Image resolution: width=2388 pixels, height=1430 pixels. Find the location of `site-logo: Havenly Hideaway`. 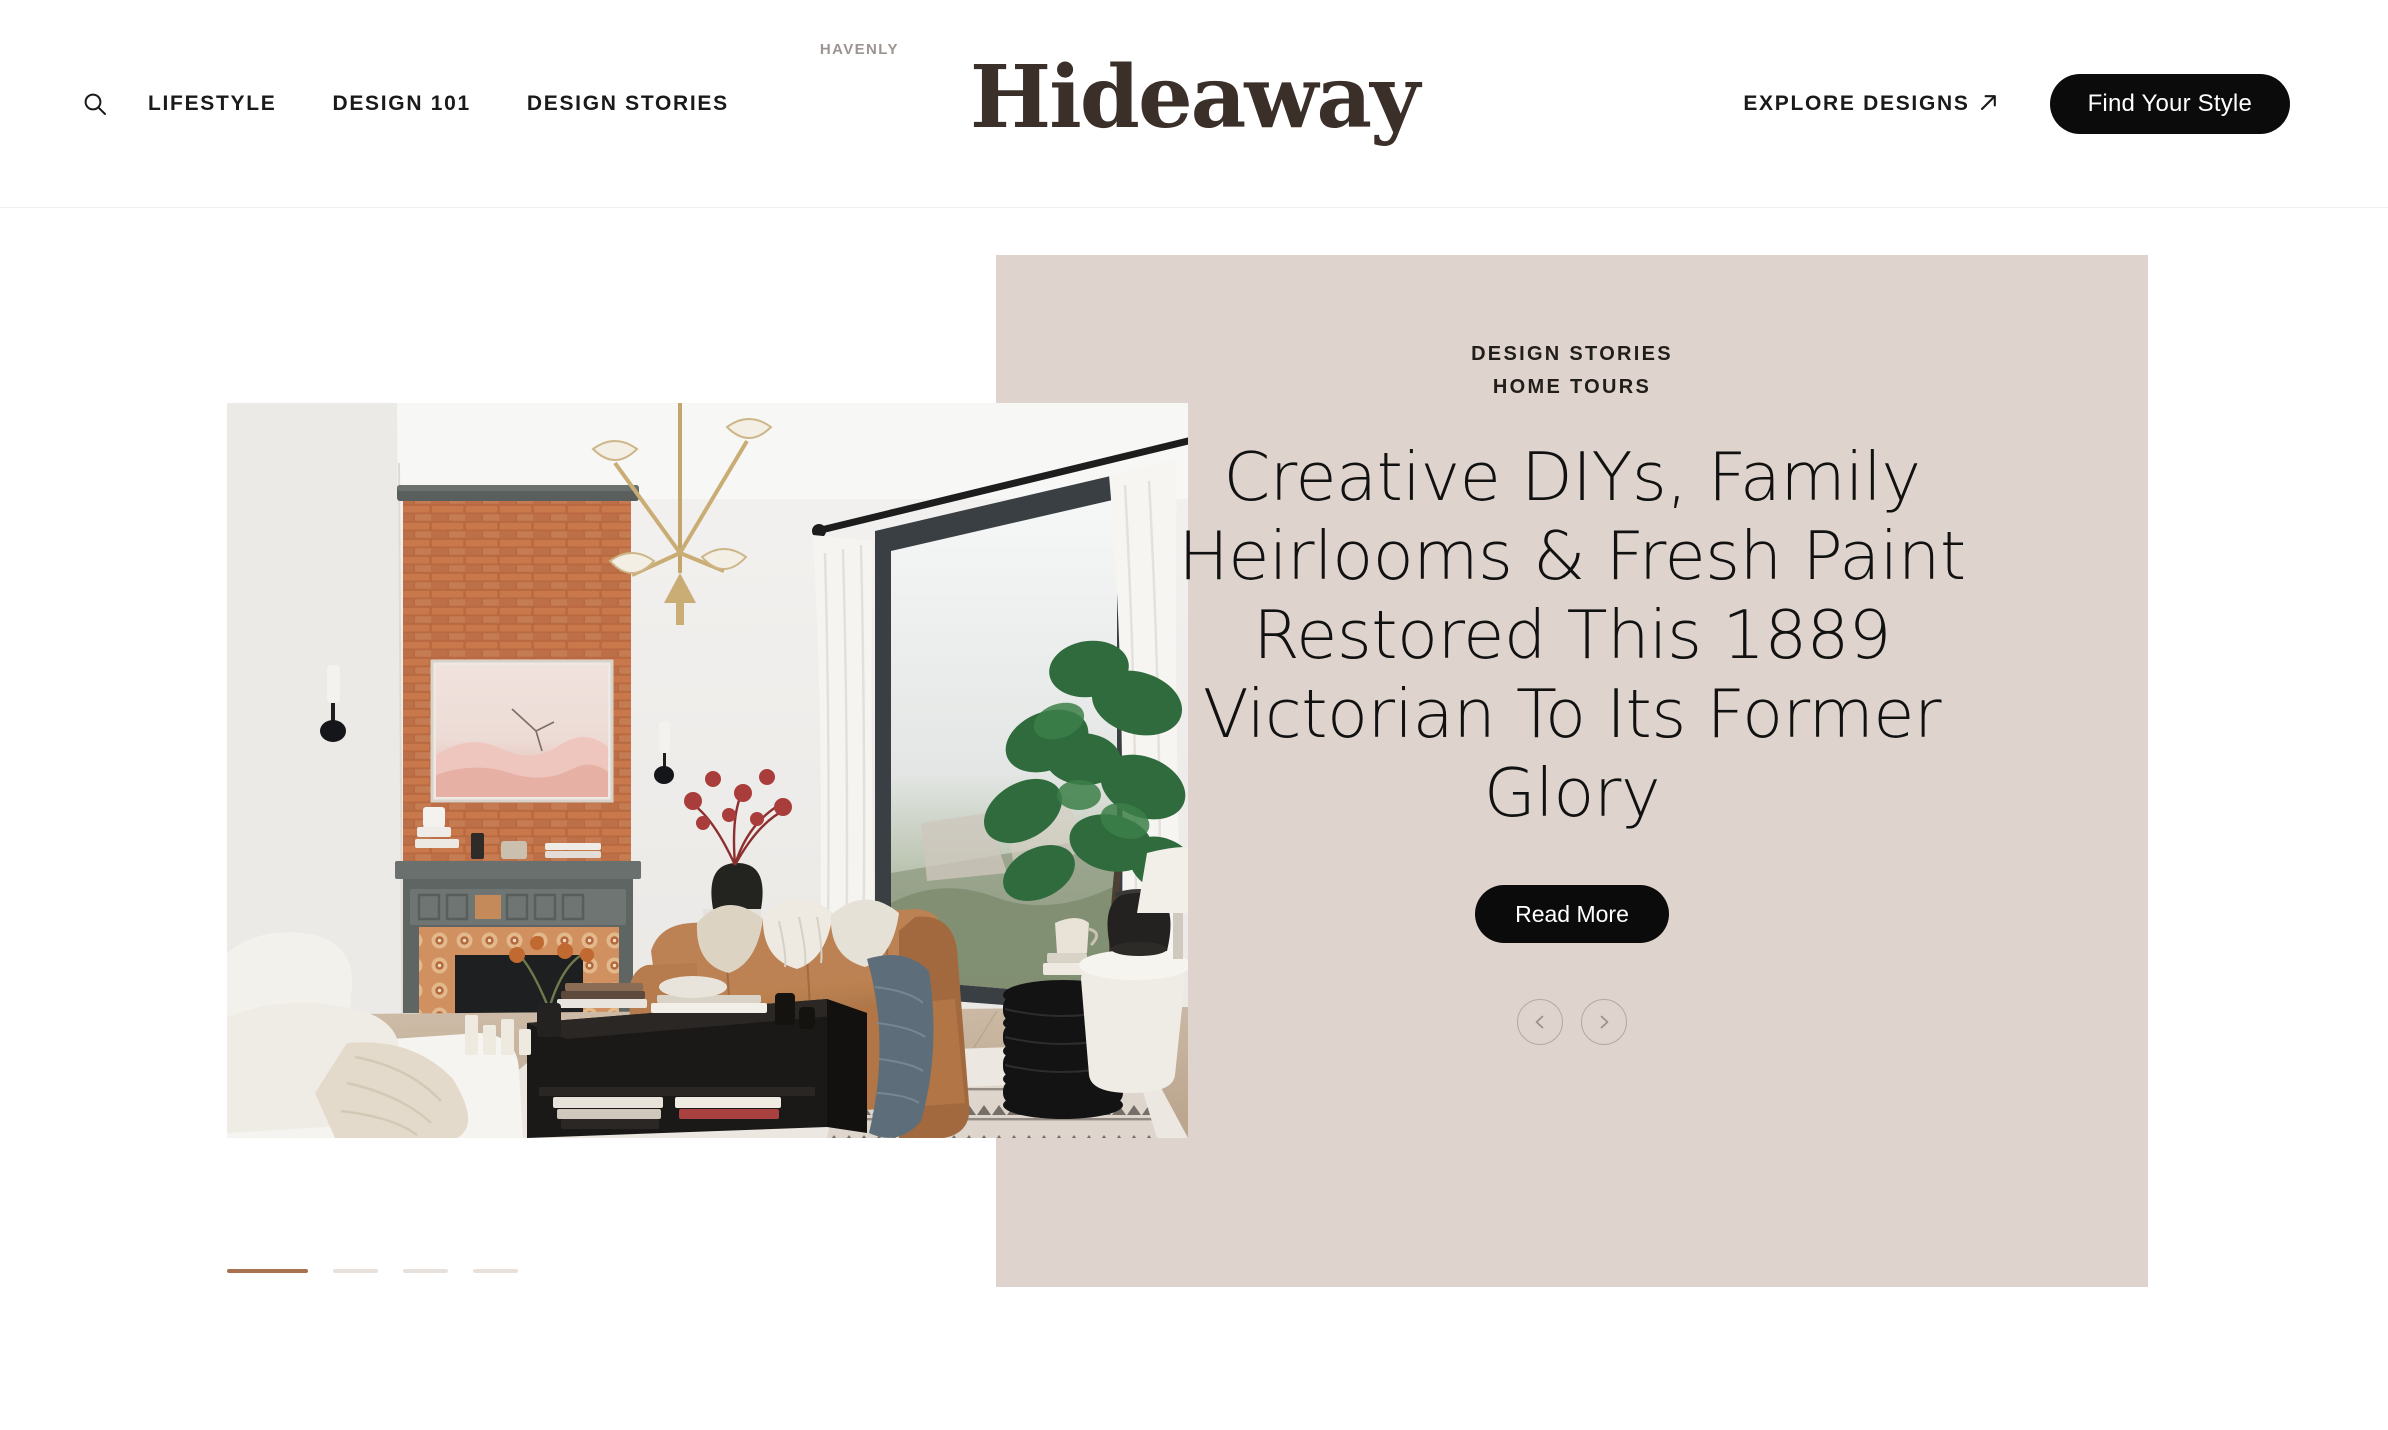

site-logo: Havenly Hideaway is located at coordinates (1120, 95).